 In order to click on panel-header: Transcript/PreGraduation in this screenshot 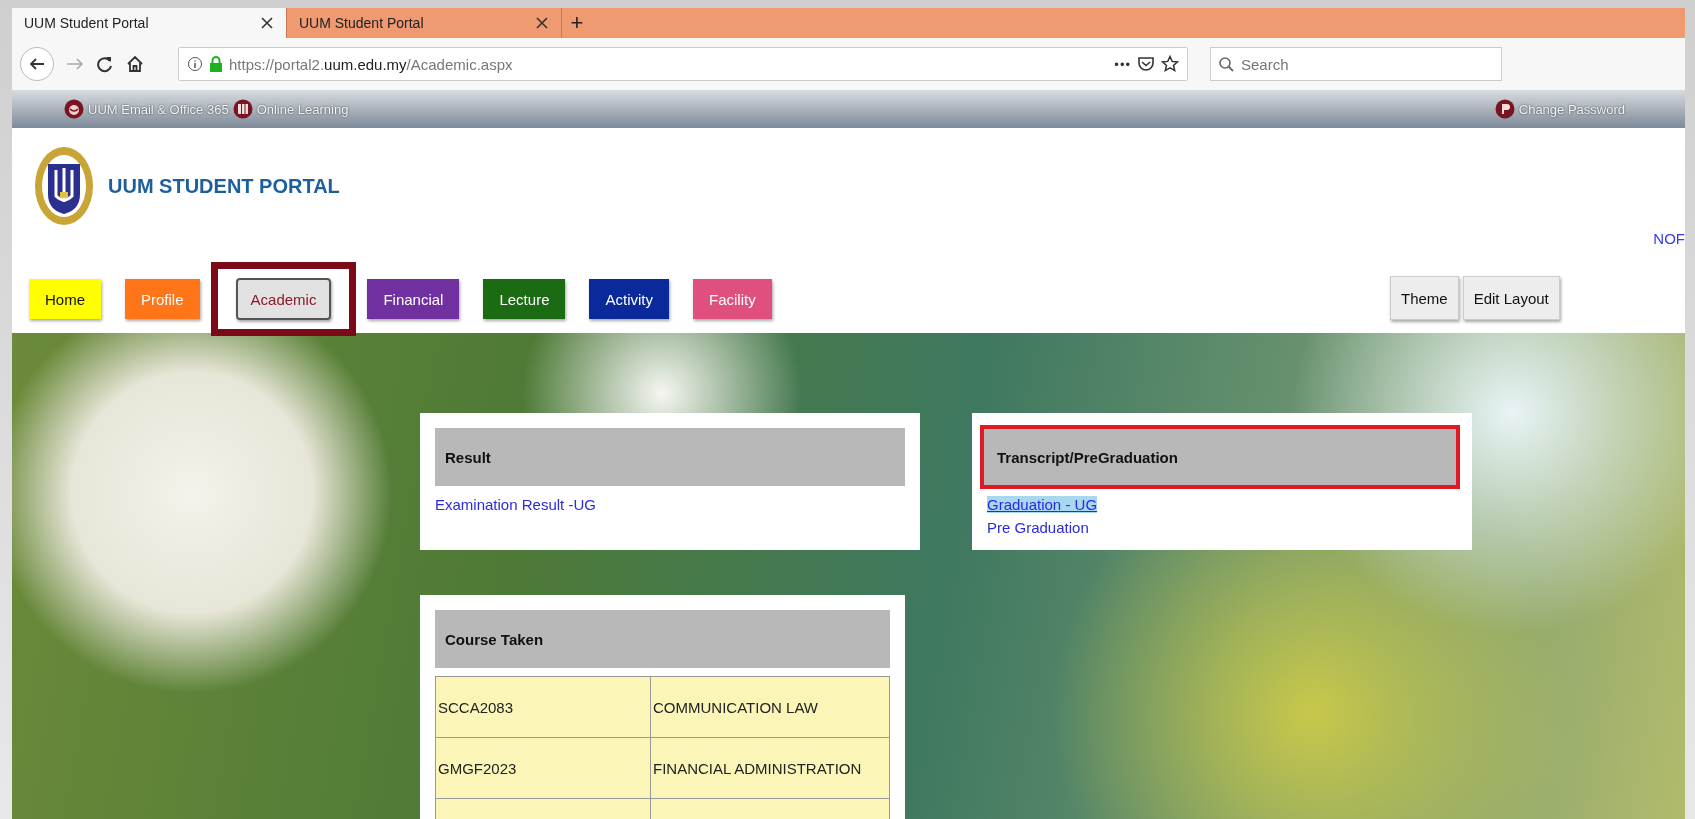, I will do `click(1220, 457)`.